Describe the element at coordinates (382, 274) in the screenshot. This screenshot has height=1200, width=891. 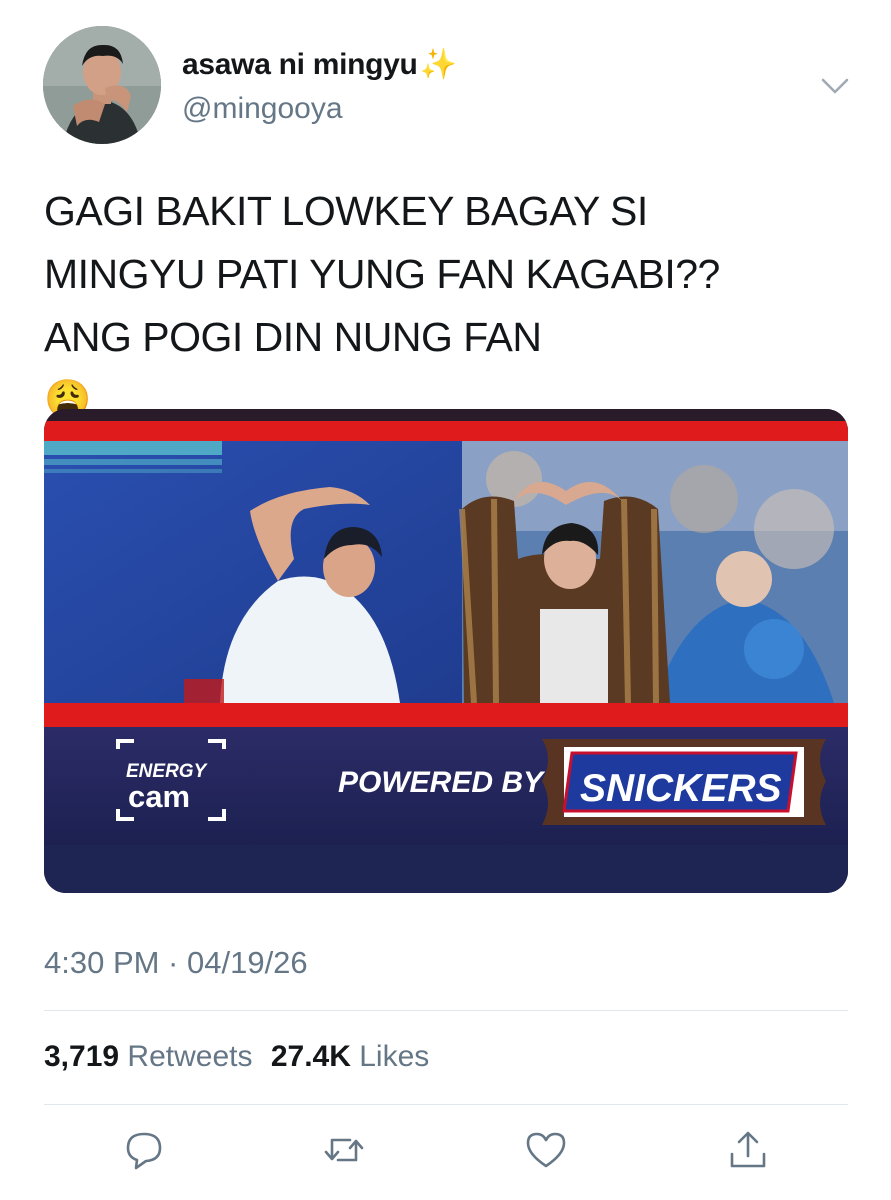
I see `tweet-line: MINGYU PATI YUNG FAN KAGABI??` at that location.